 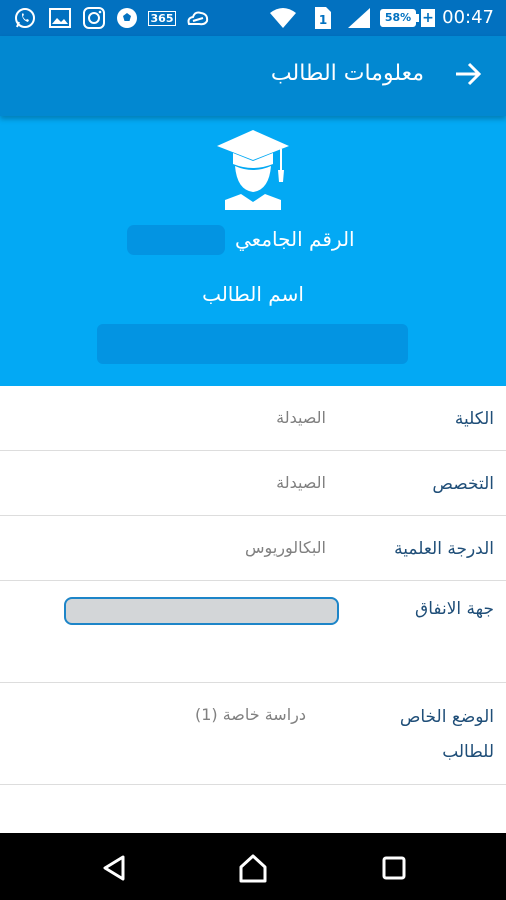 I want to click on student-name-label: اسم الطالب, so click(x=253, y=294).